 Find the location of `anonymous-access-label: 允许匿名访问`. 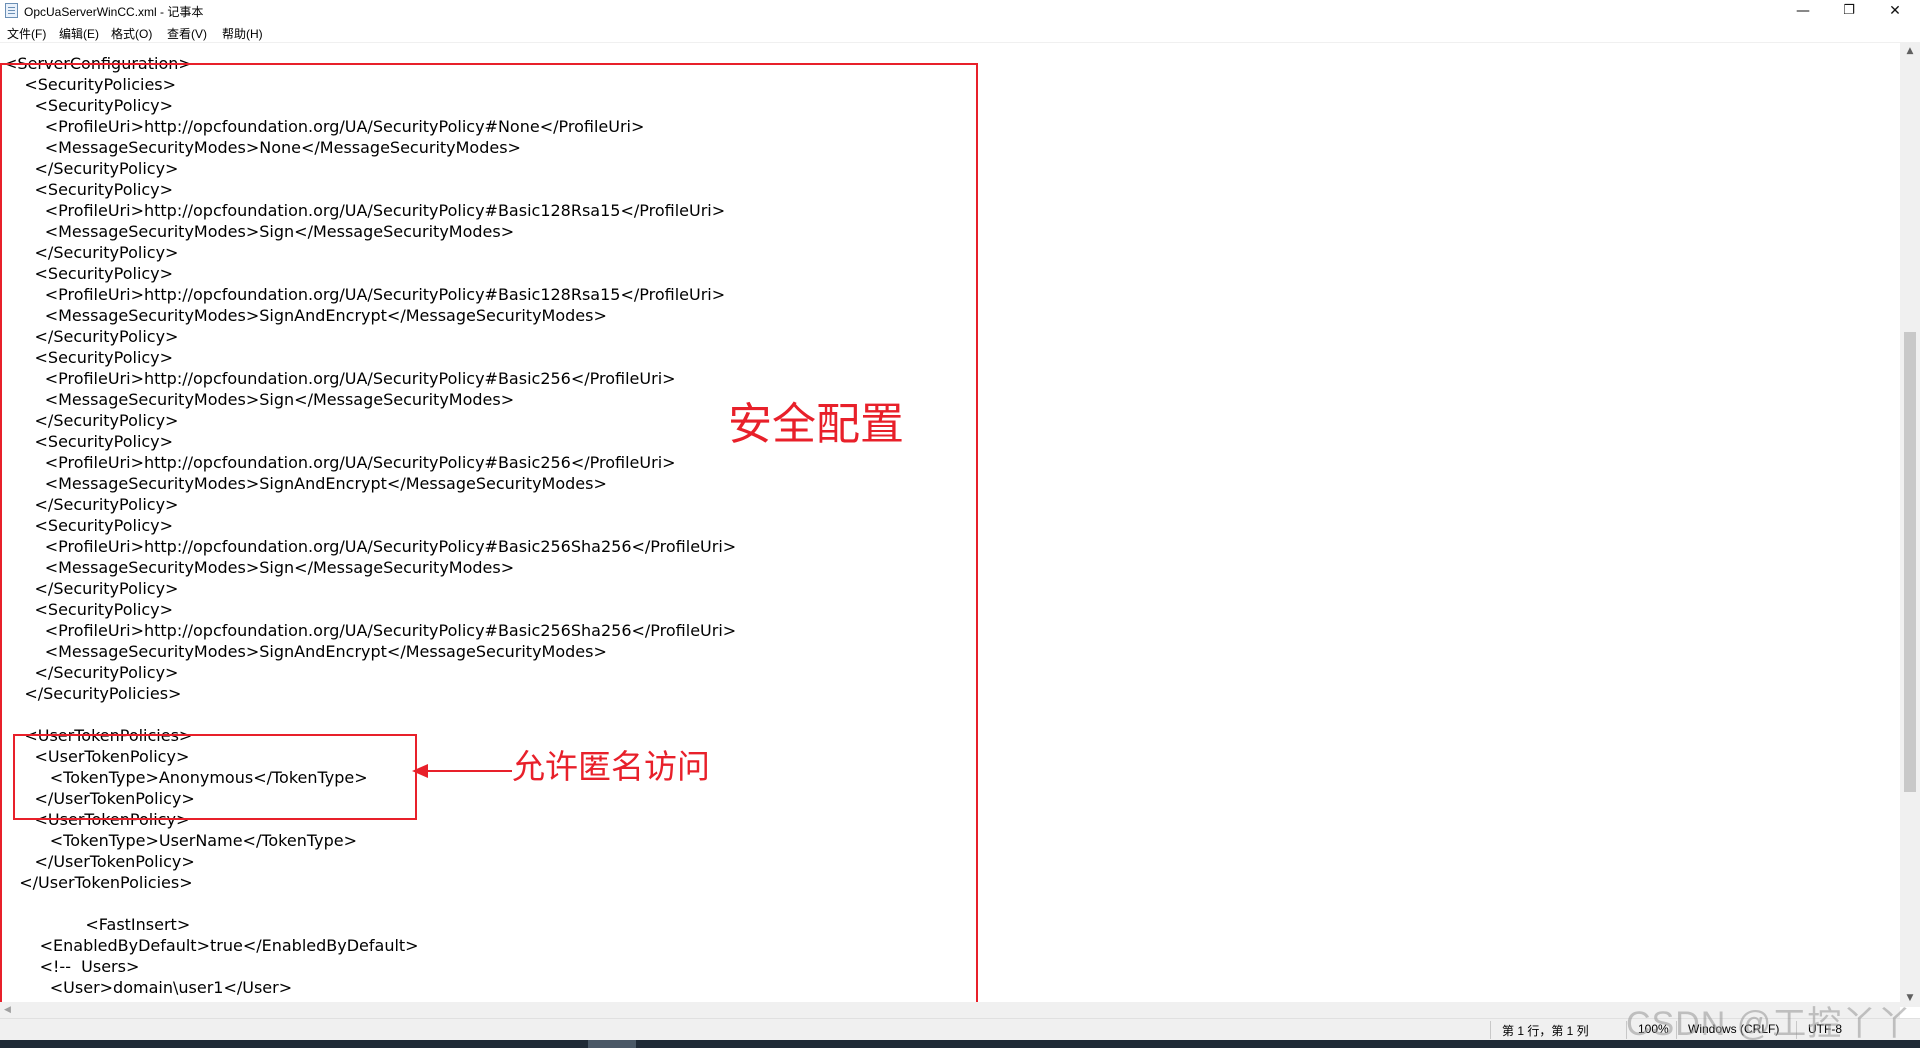

anonymous-access-label: 允许匿名访问 is located at coordinates (611, 766).